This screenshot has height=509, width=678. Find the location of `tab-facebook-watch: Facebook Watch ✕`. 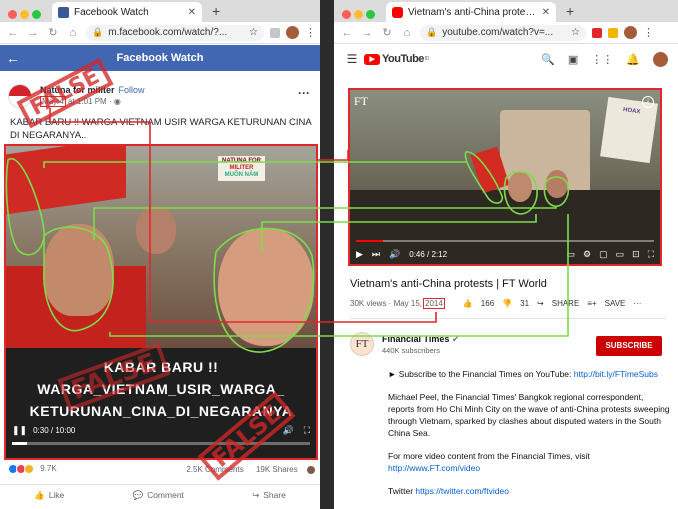

tab-facebook-watch: Facebook Watch ✕ is located at coordinates (127, 12).